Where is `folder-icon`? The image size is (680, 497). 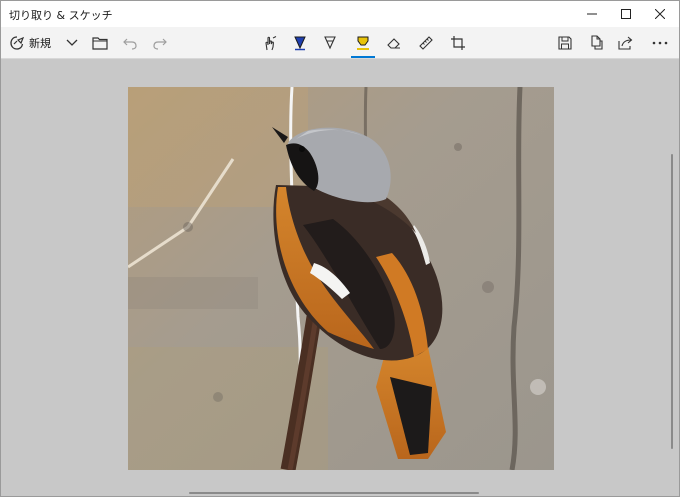
folder-icon is located at coordinates (100, 43).